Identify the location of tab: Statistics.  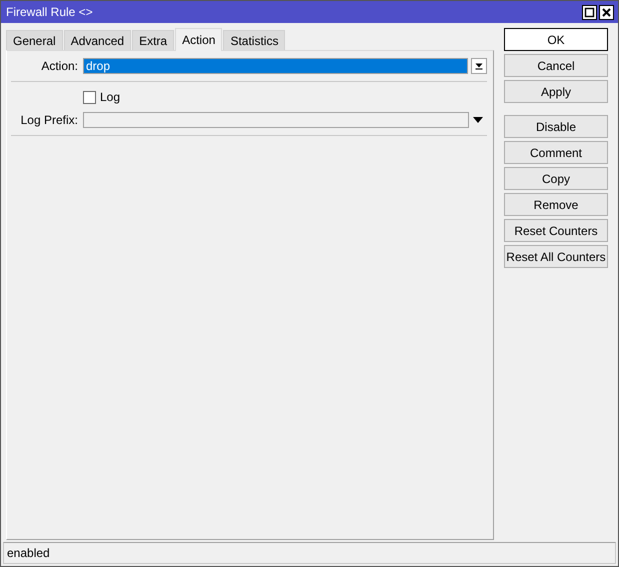
(254, 40).